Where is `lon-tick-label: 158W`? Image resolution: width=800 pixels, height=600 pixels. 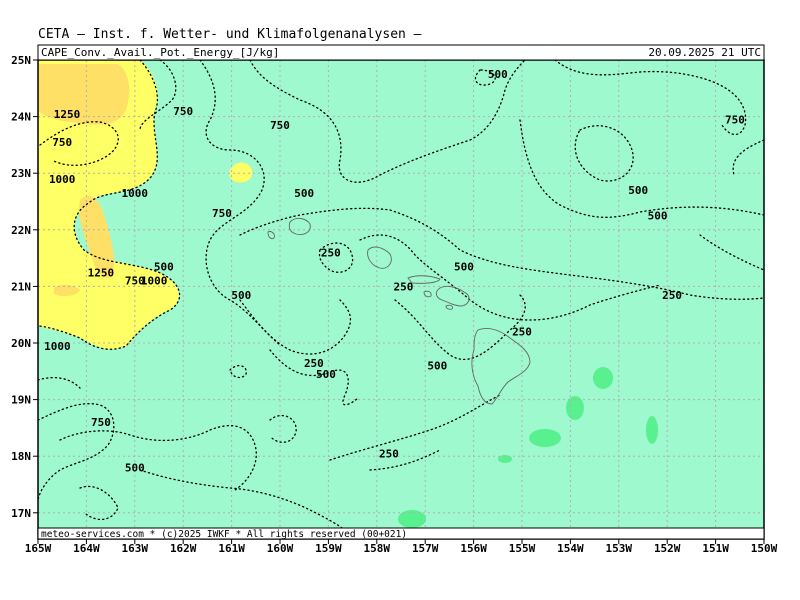
lon-tick-label: 158W is located at coordinates (377, 548).